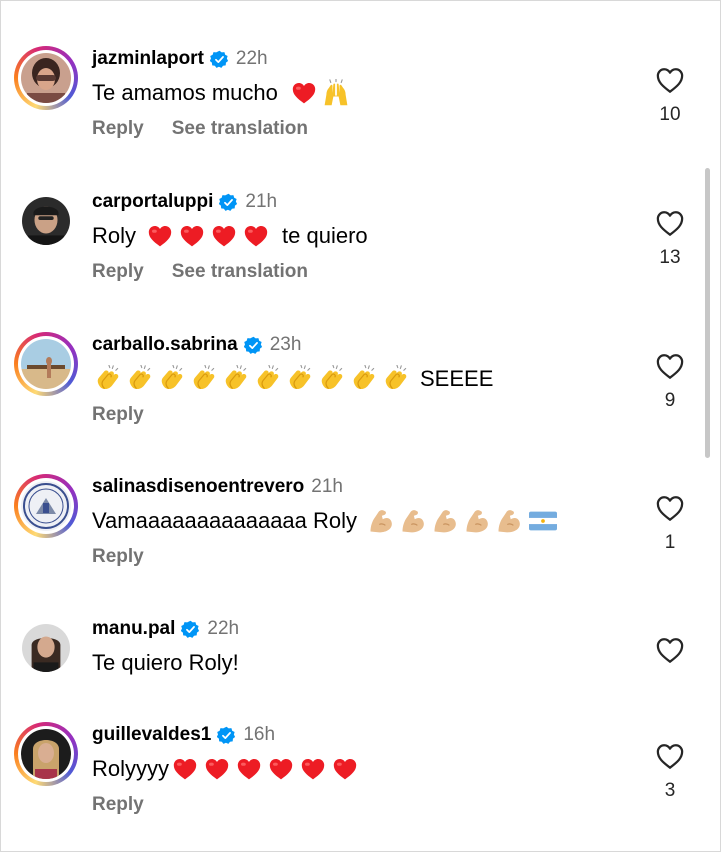 The width and height of the screenshot is (721, 852). Describe the element at coordinates (285, 344) in the screenshot. I see `timestamp: 23h` at that location.